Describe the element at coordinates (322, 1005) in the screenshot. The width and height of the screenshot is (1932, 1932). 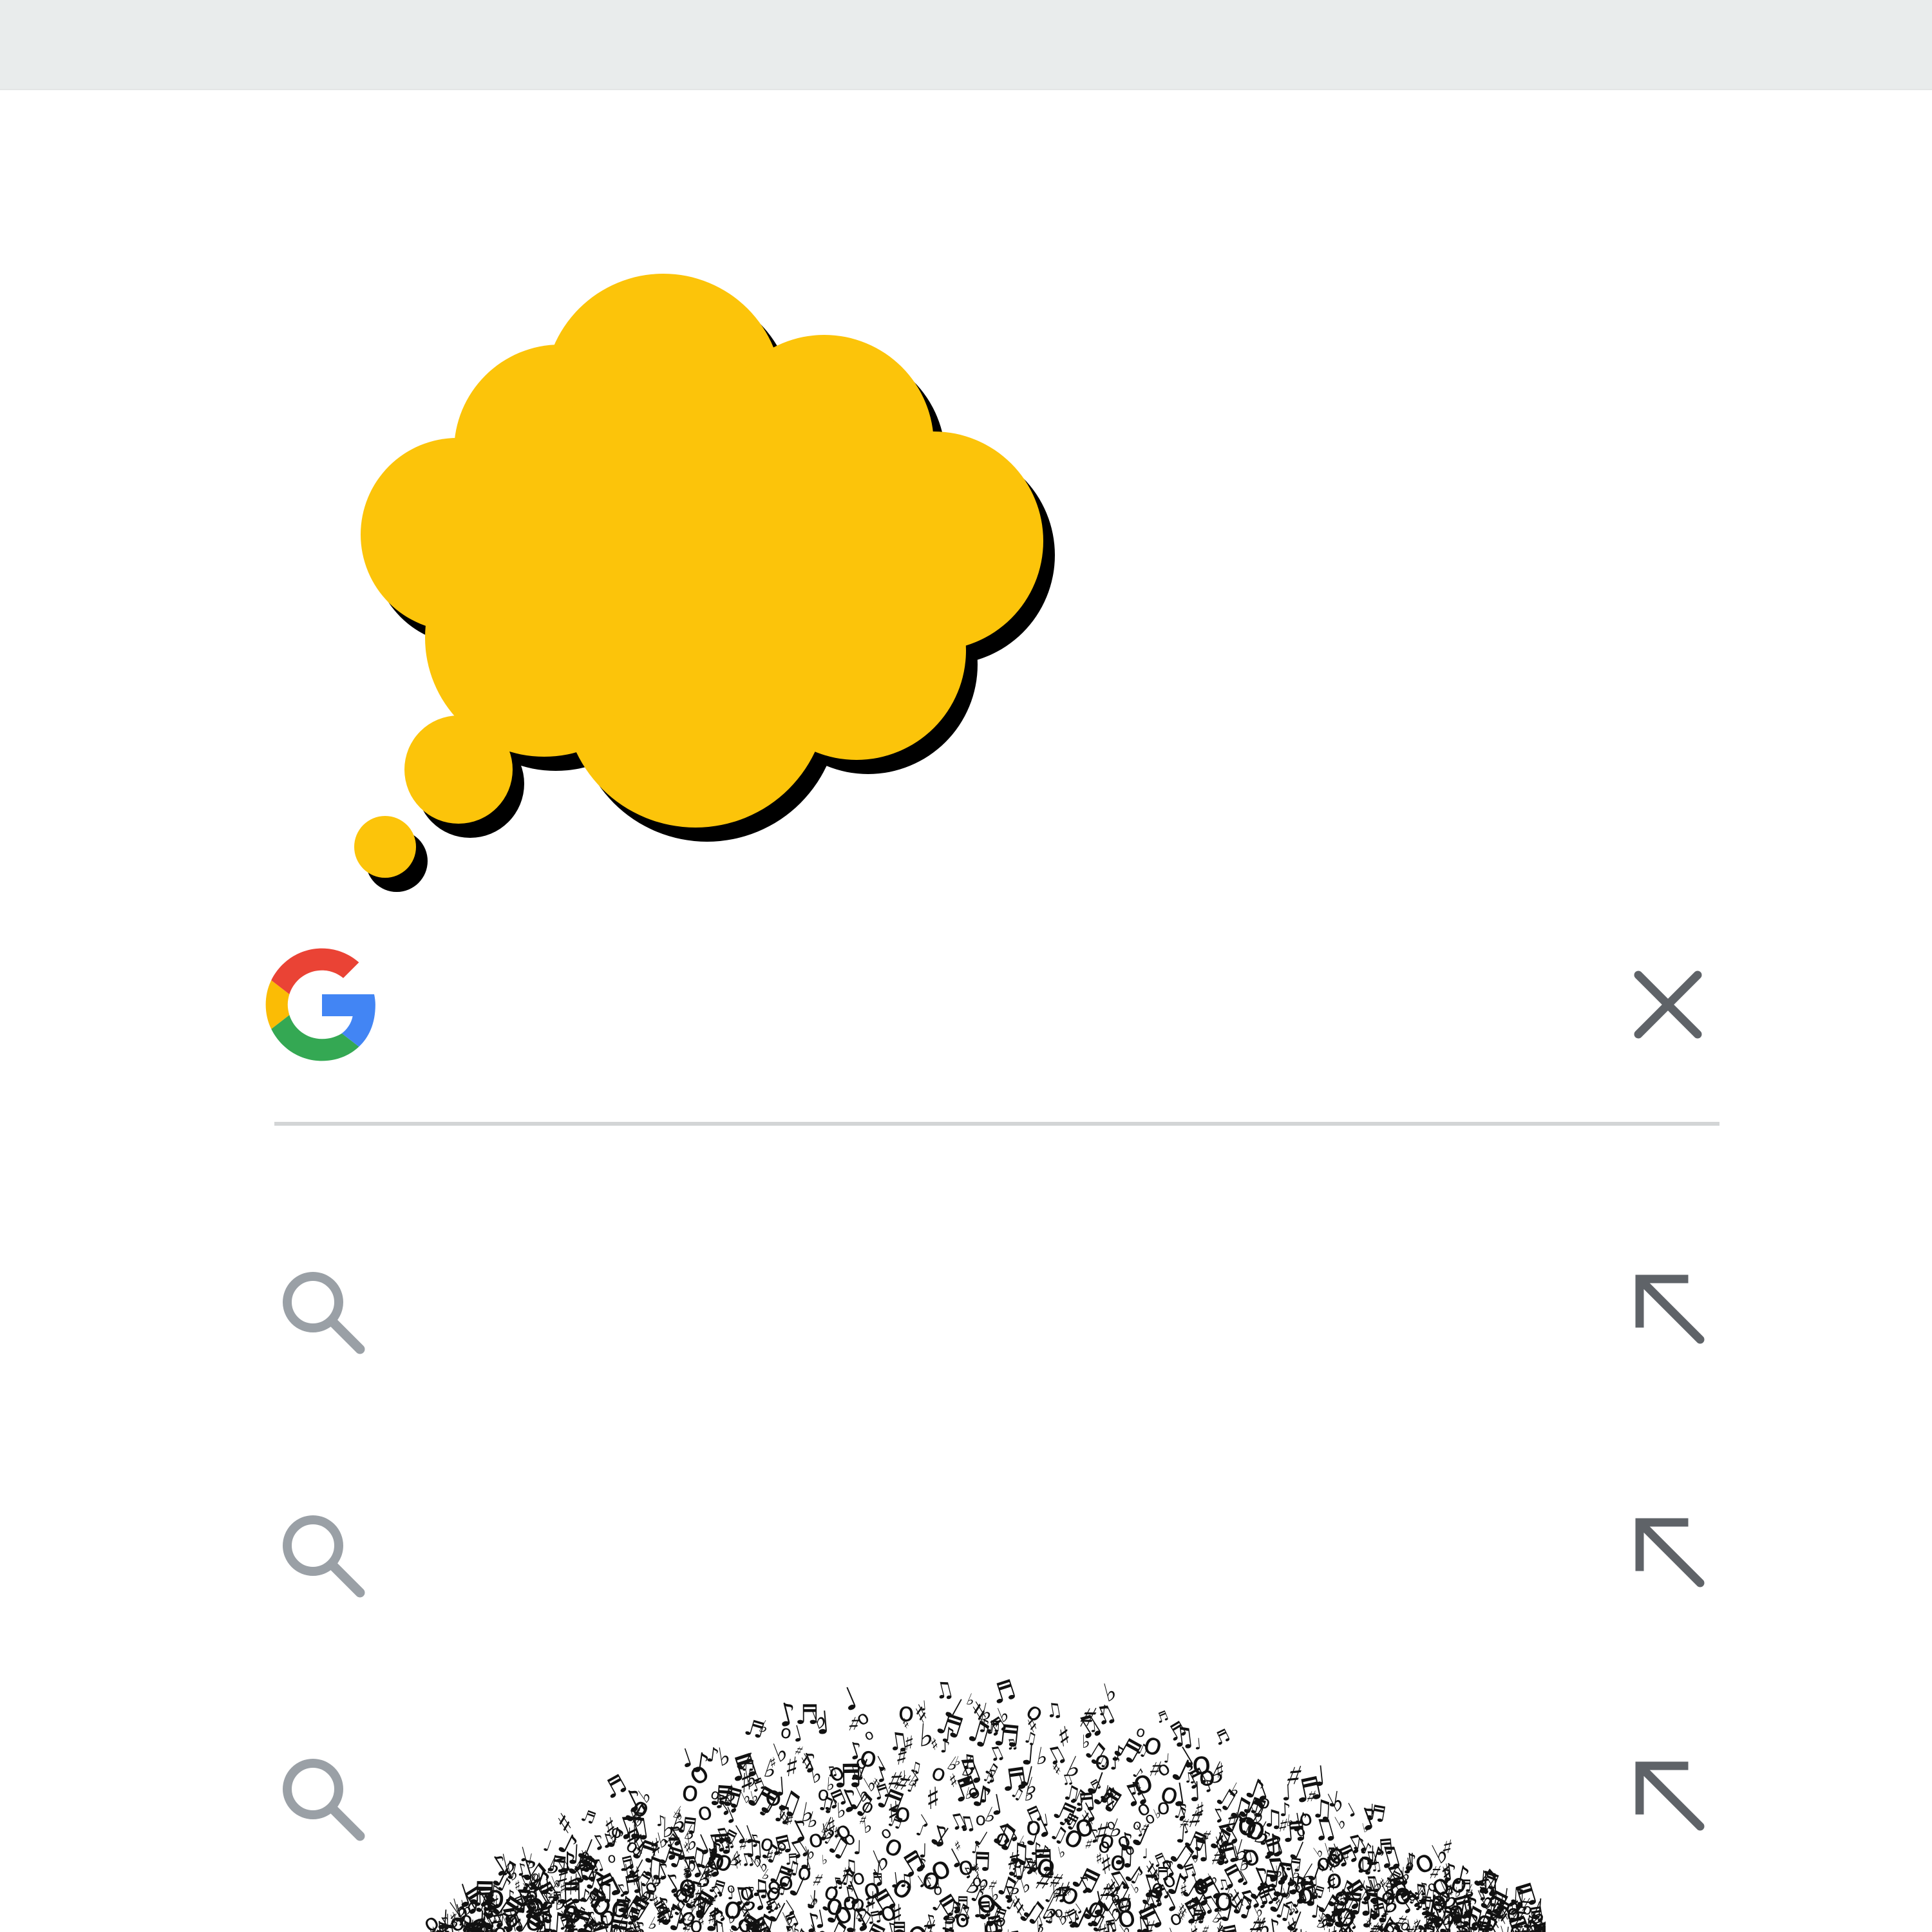
I see `google-g-icon` at that location.